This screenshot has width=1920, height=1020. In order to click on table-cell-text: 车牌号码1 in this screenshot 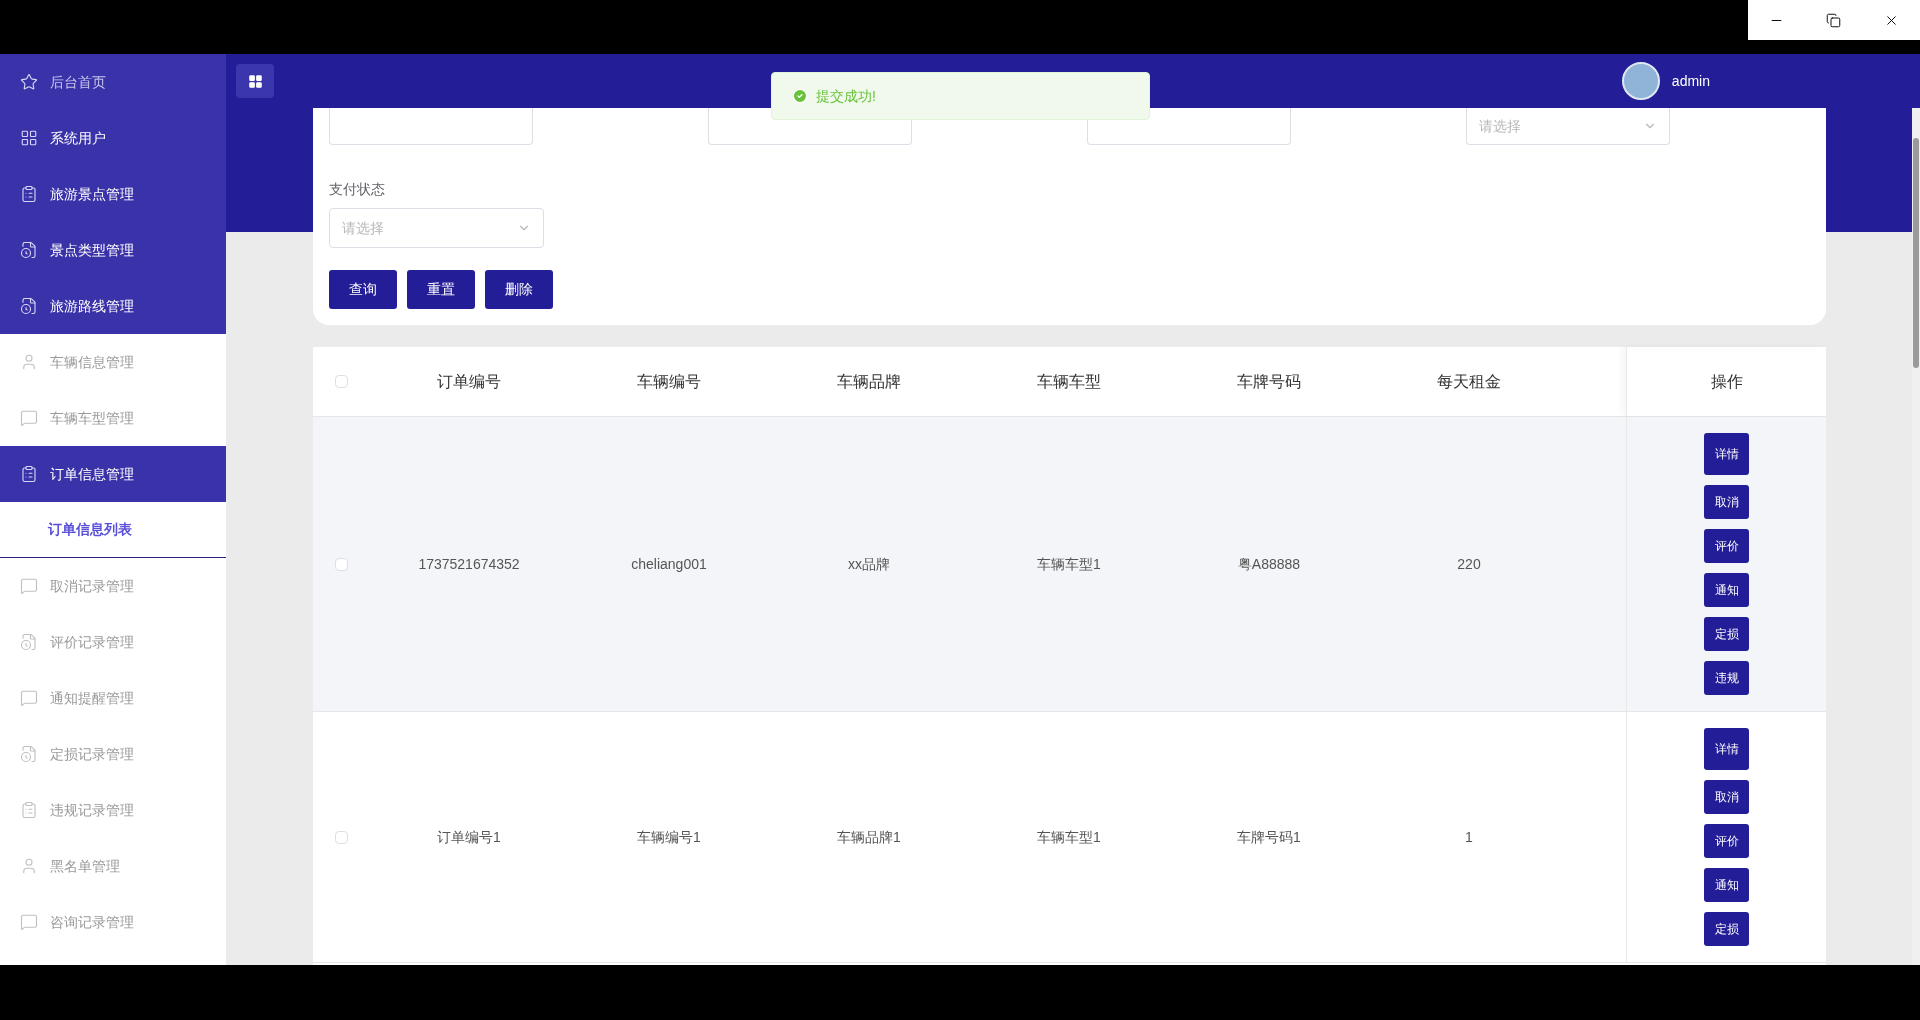, I will do `click(1269, 837)`.